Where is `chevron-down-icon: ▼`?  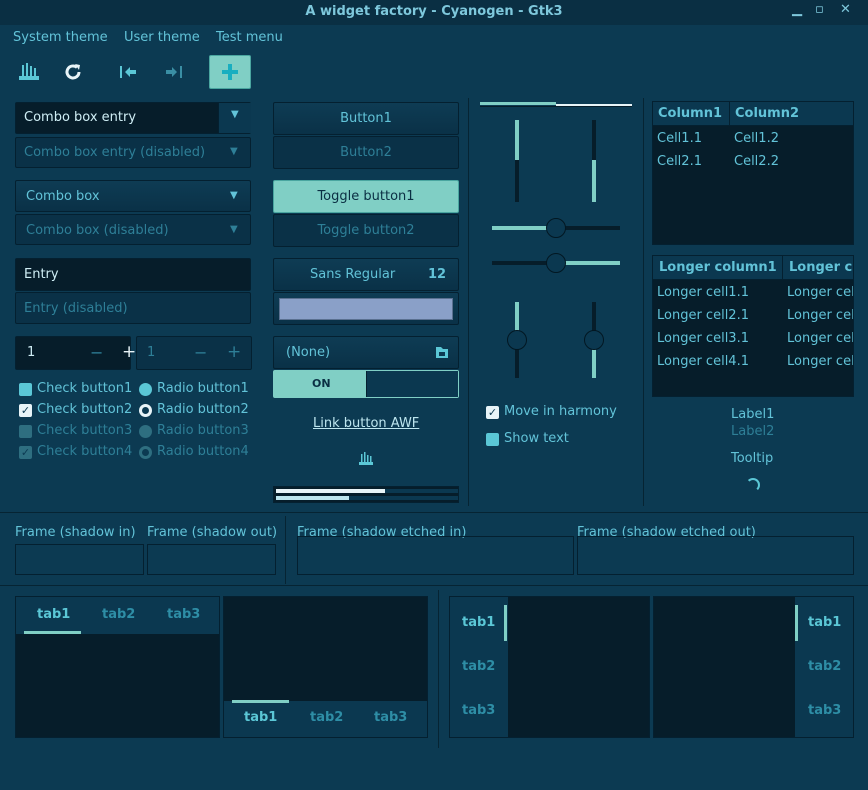 chevron-down-icon: ▼ is located at coordinates (234, 195).